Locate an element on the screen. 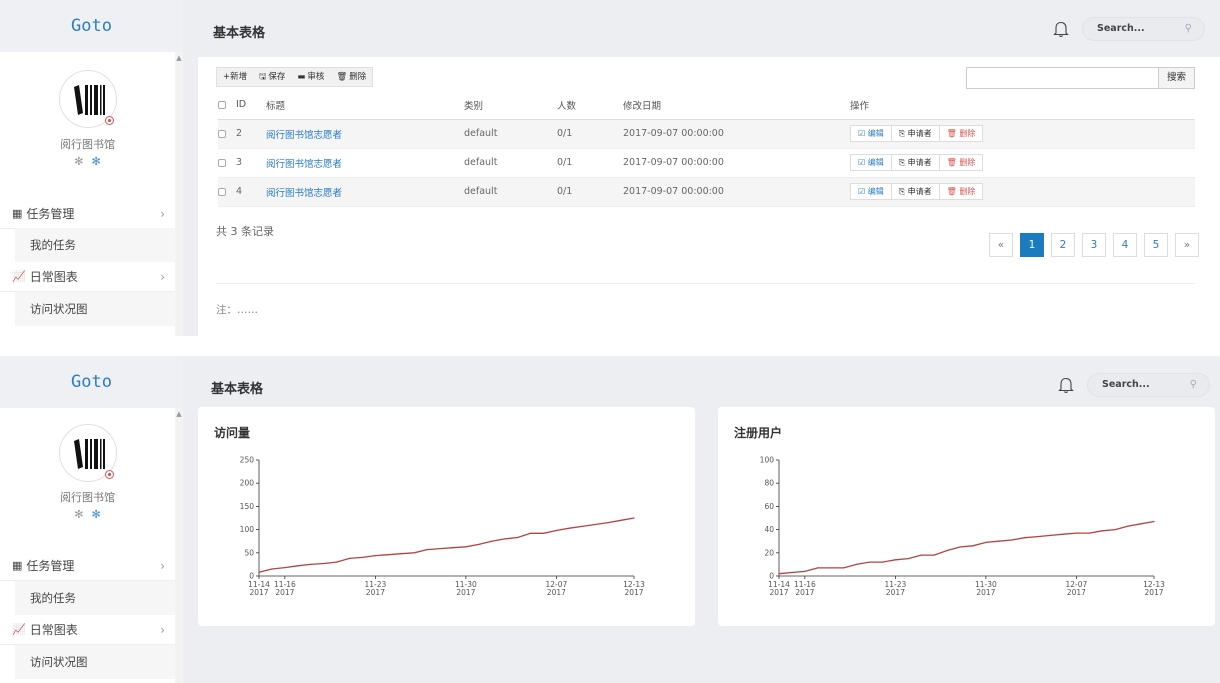  page-button-5: 5 is located at coordinates (1156, 245).